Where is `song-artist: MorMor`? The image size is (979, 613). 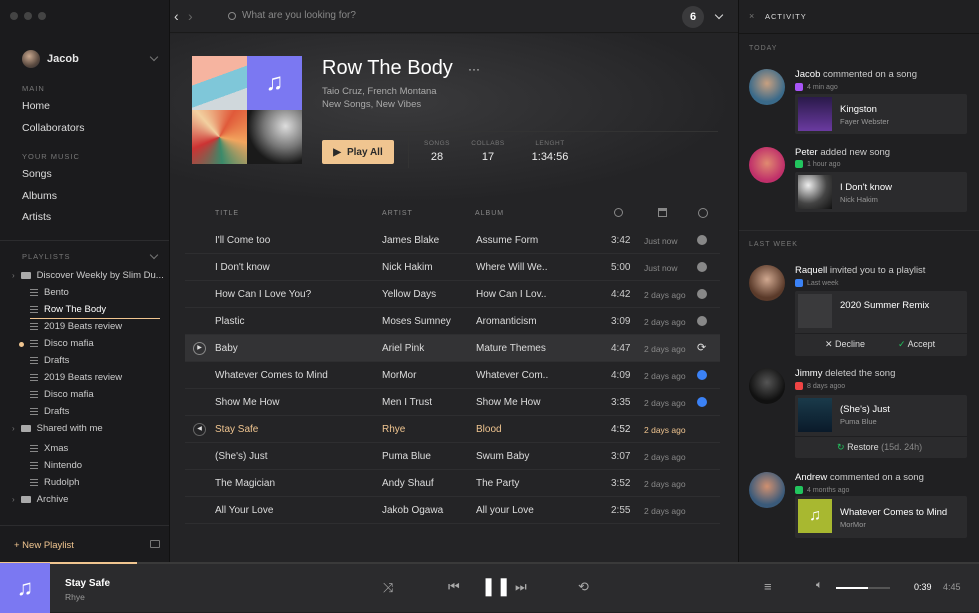 song-artist: MorMor is located at coordinates (399, 375).